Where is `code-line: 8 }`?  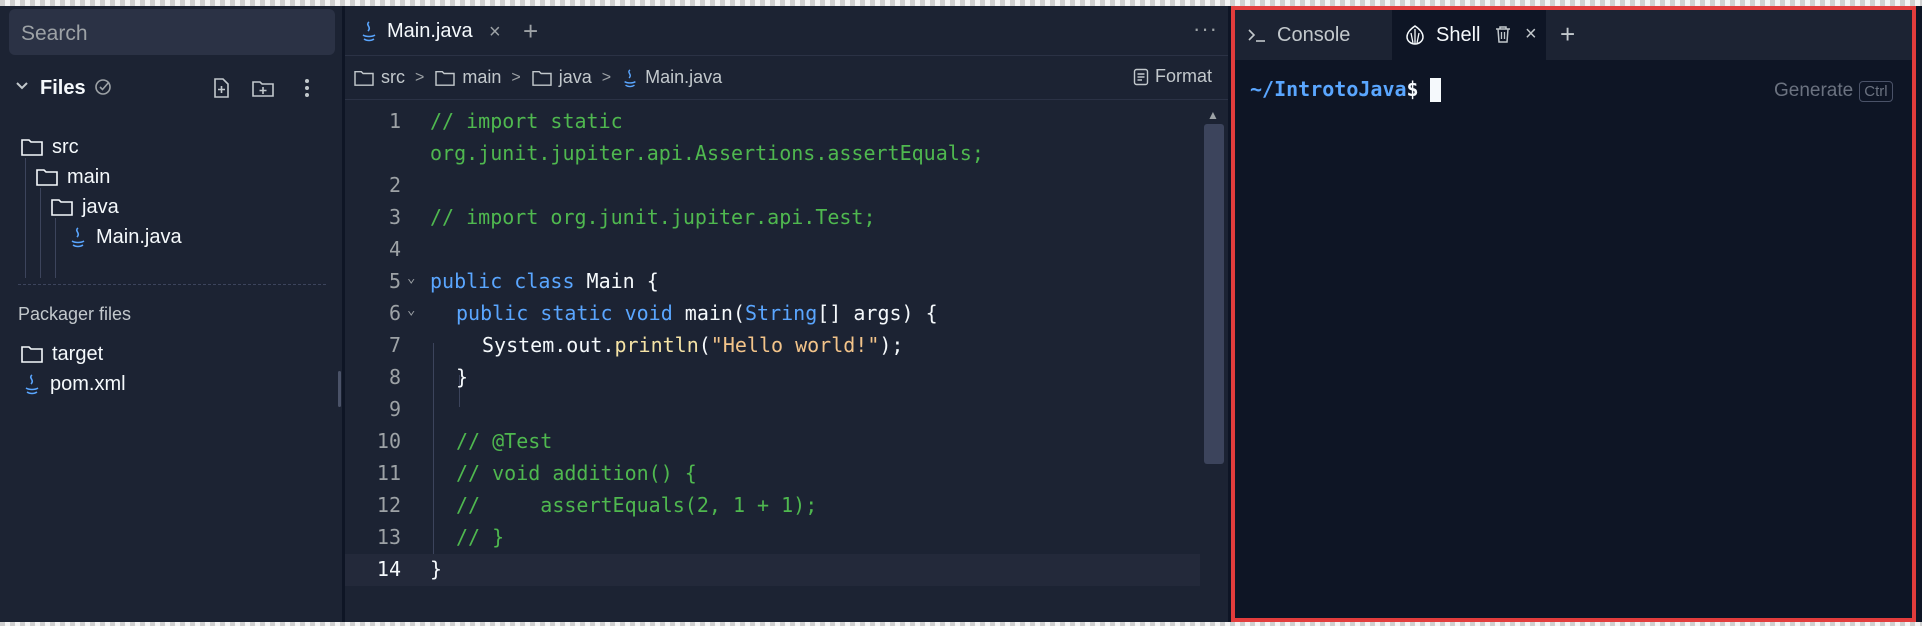
code-line: 8 } is located at coordinates (772, 378).